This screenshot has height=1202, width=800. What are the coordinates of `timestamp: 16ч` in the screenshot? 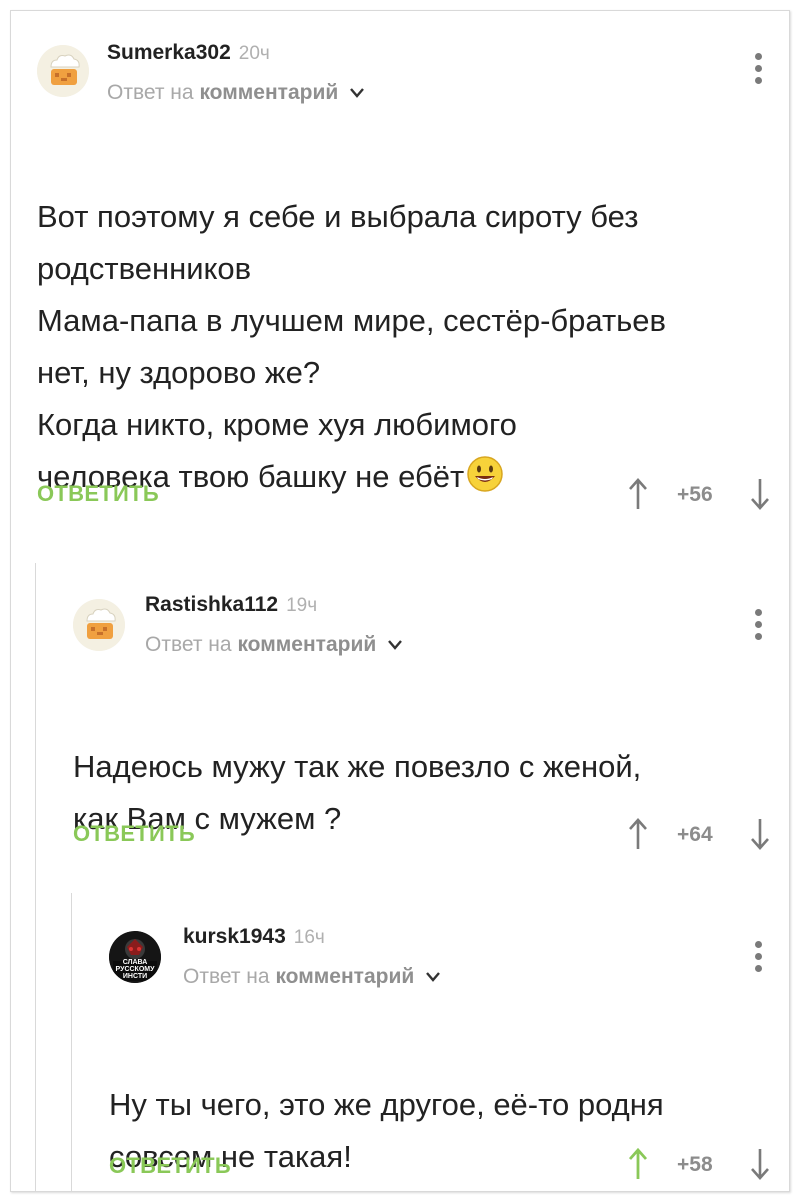 It's located at (309, 937).